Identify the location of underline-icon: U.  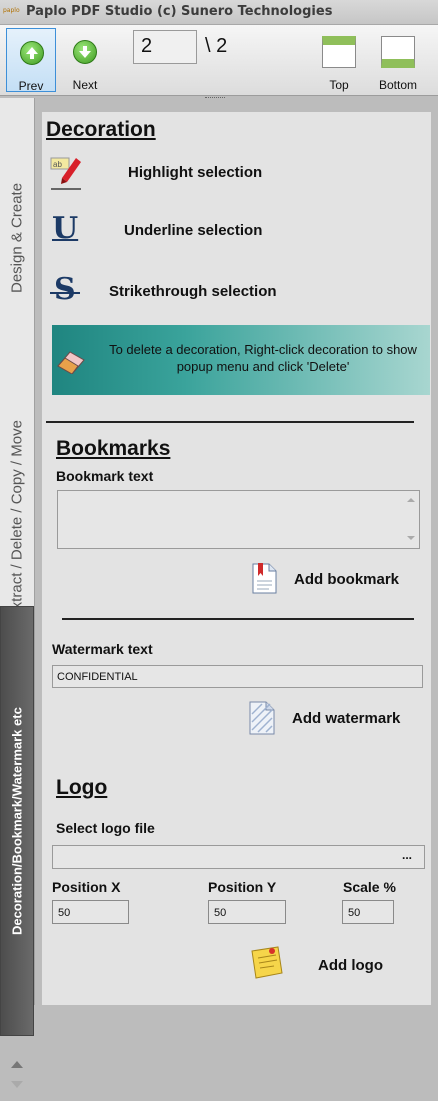
(65, 228).